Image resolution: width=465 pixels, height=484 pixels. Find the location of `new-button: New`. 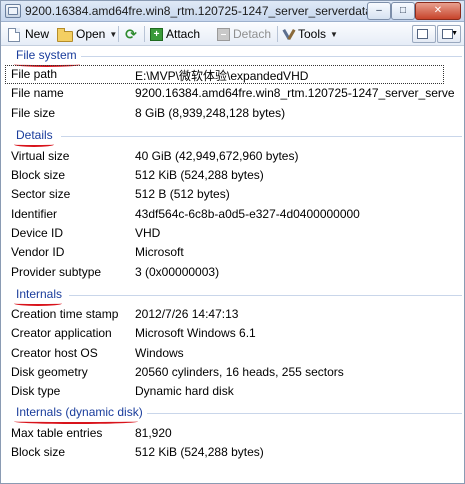

new-button: New is located at coordinates (27, 34).